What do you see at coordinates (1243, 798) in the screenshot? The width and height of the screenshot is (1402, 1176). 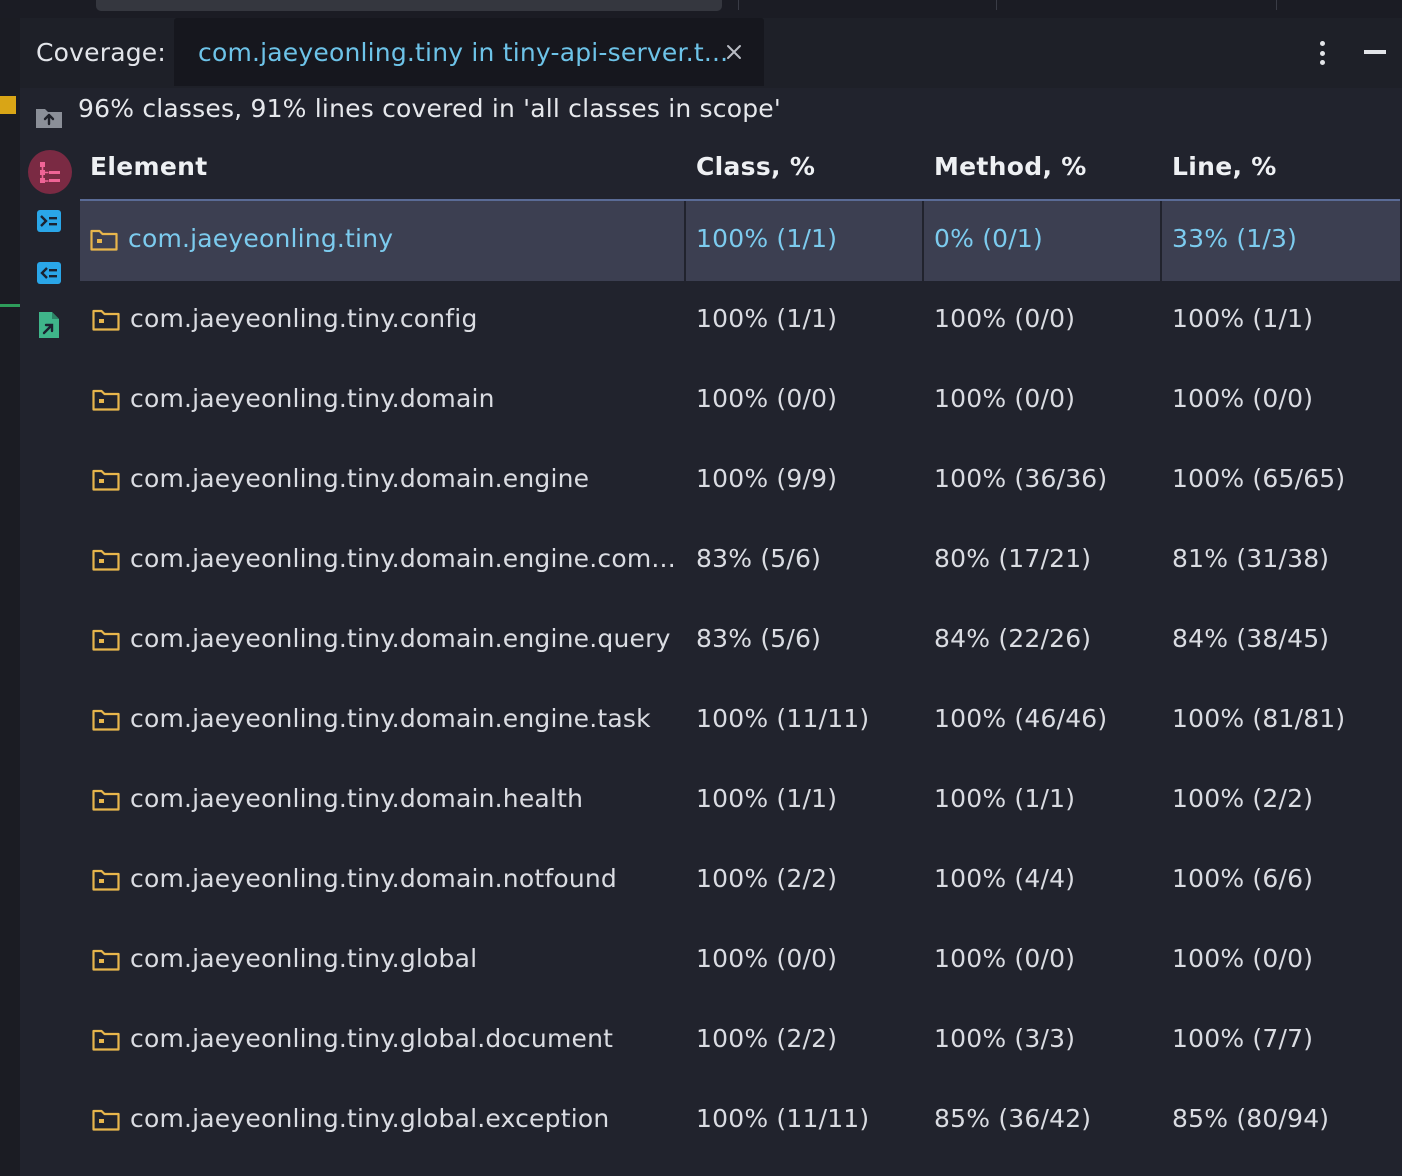 I see `line-coverage: 100% (2/2)` at bounding box center [1243, 798].